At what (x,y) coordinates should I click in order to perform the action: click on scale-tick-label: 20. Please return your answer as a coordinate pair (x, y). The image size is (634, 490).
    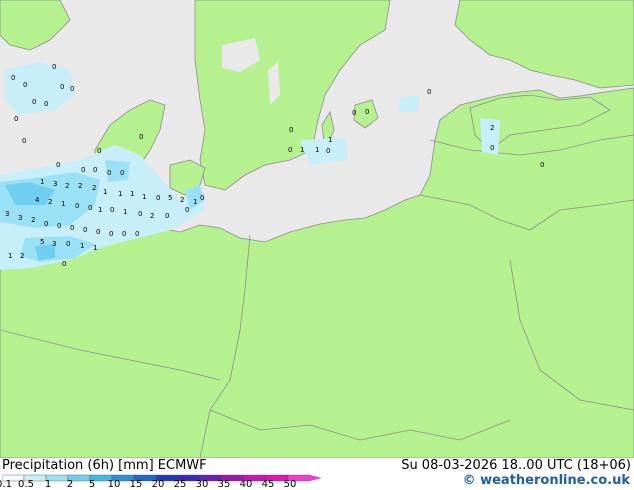
    Looking at the image, I should click on (158, 484).